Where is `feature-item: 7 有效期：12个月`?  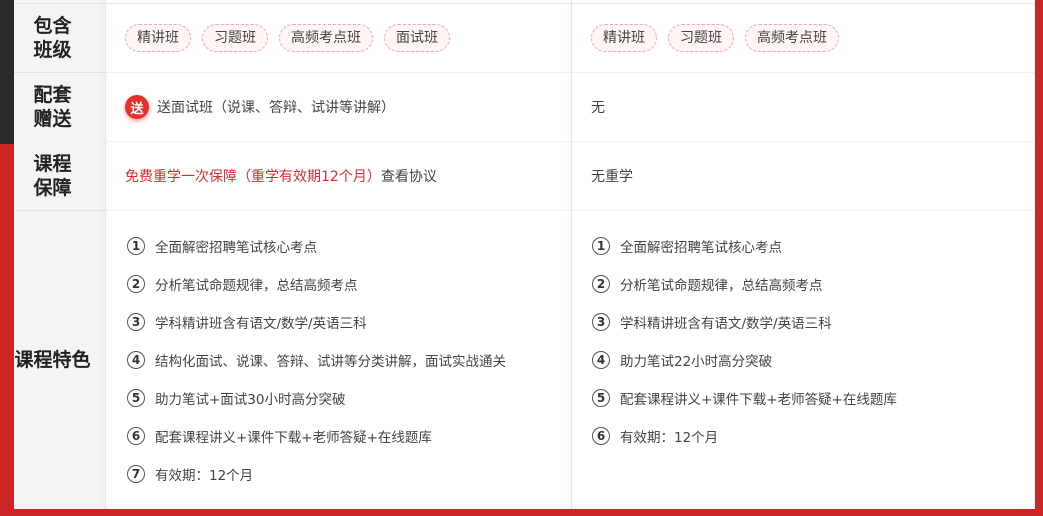
feature-item: 7 有效期：12个月 is located at coordinates (190, 474).